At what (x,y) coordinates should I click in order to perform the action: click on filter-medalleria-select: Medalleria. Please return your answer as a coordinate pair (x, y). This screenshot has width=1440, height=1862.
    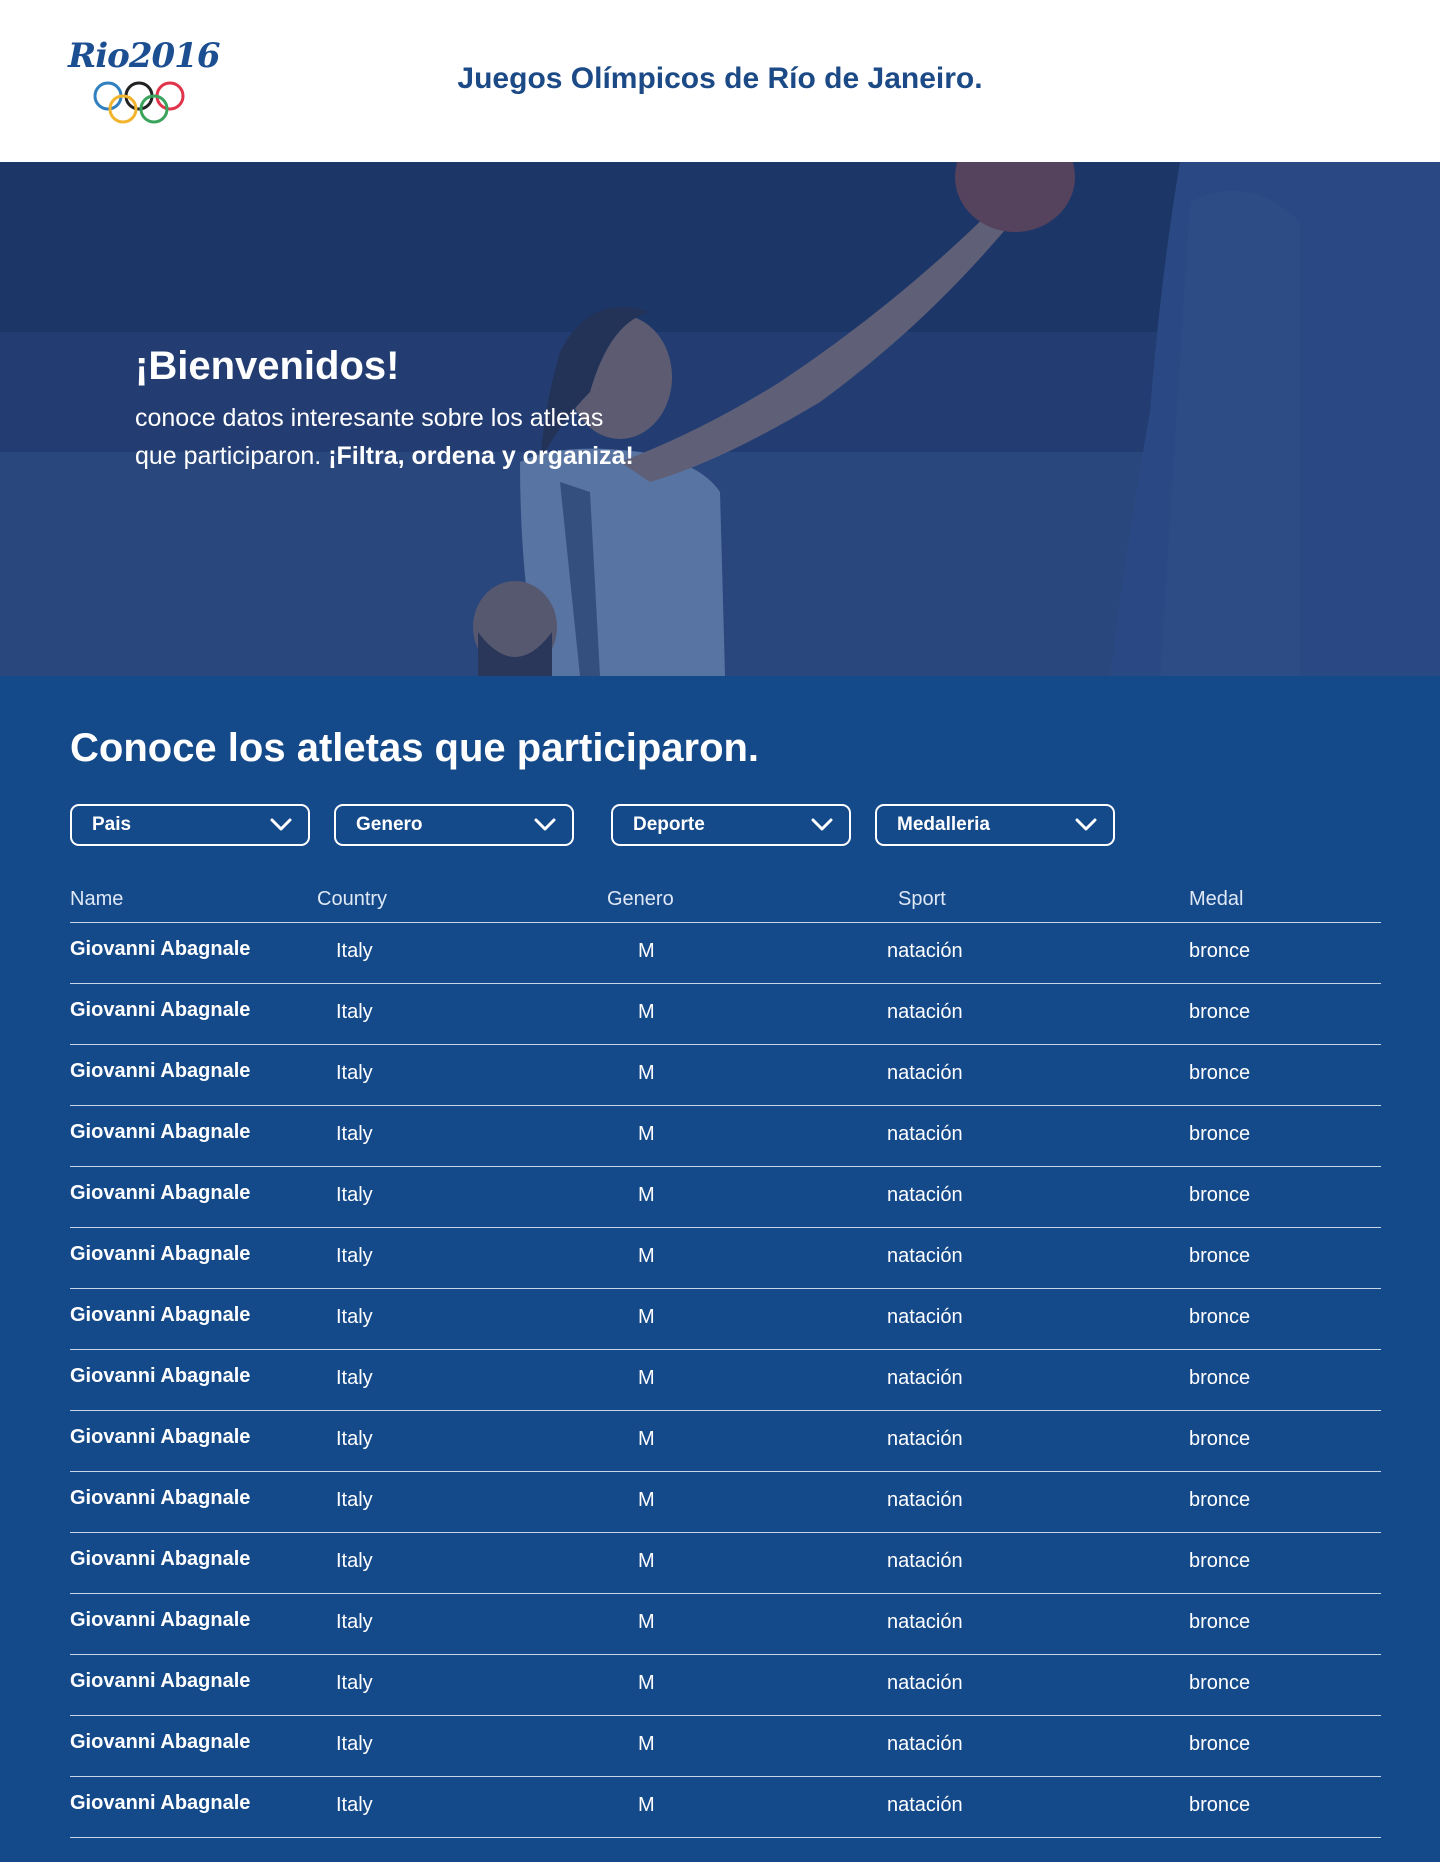
    Looking at the image, I should click on (995, 825).